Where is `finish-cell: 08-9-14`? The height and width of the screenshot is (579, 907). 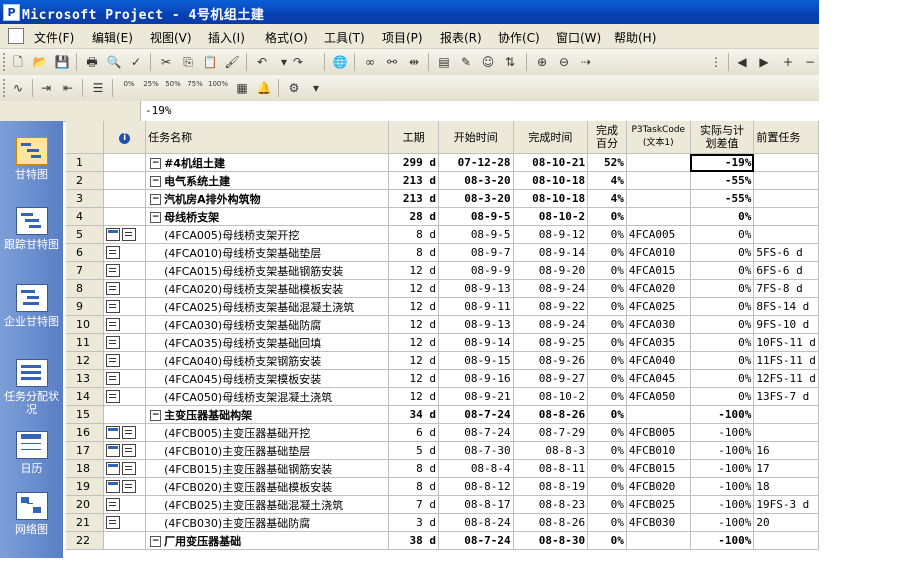 finish-cell: 08-9-14 is located at coordinates (551, 252).